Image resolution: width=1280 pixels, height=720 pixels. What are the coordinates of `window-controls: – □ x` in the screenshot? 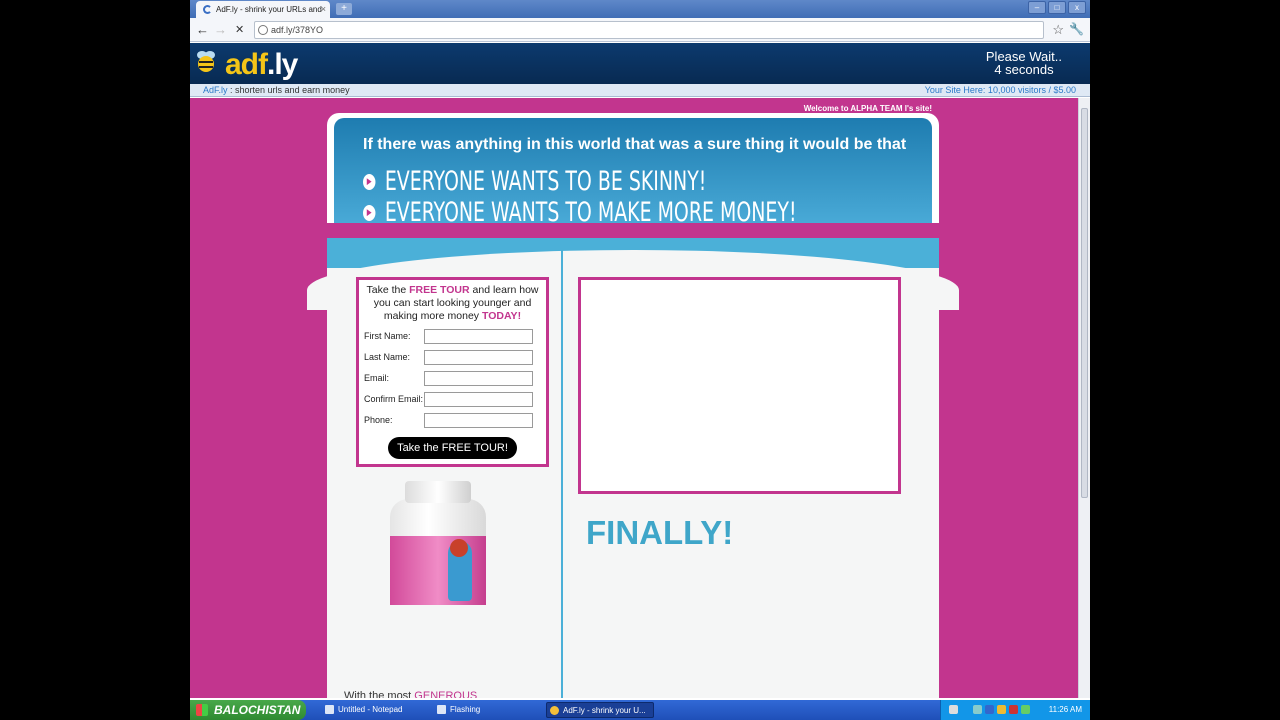 It's located at (1057, 7).